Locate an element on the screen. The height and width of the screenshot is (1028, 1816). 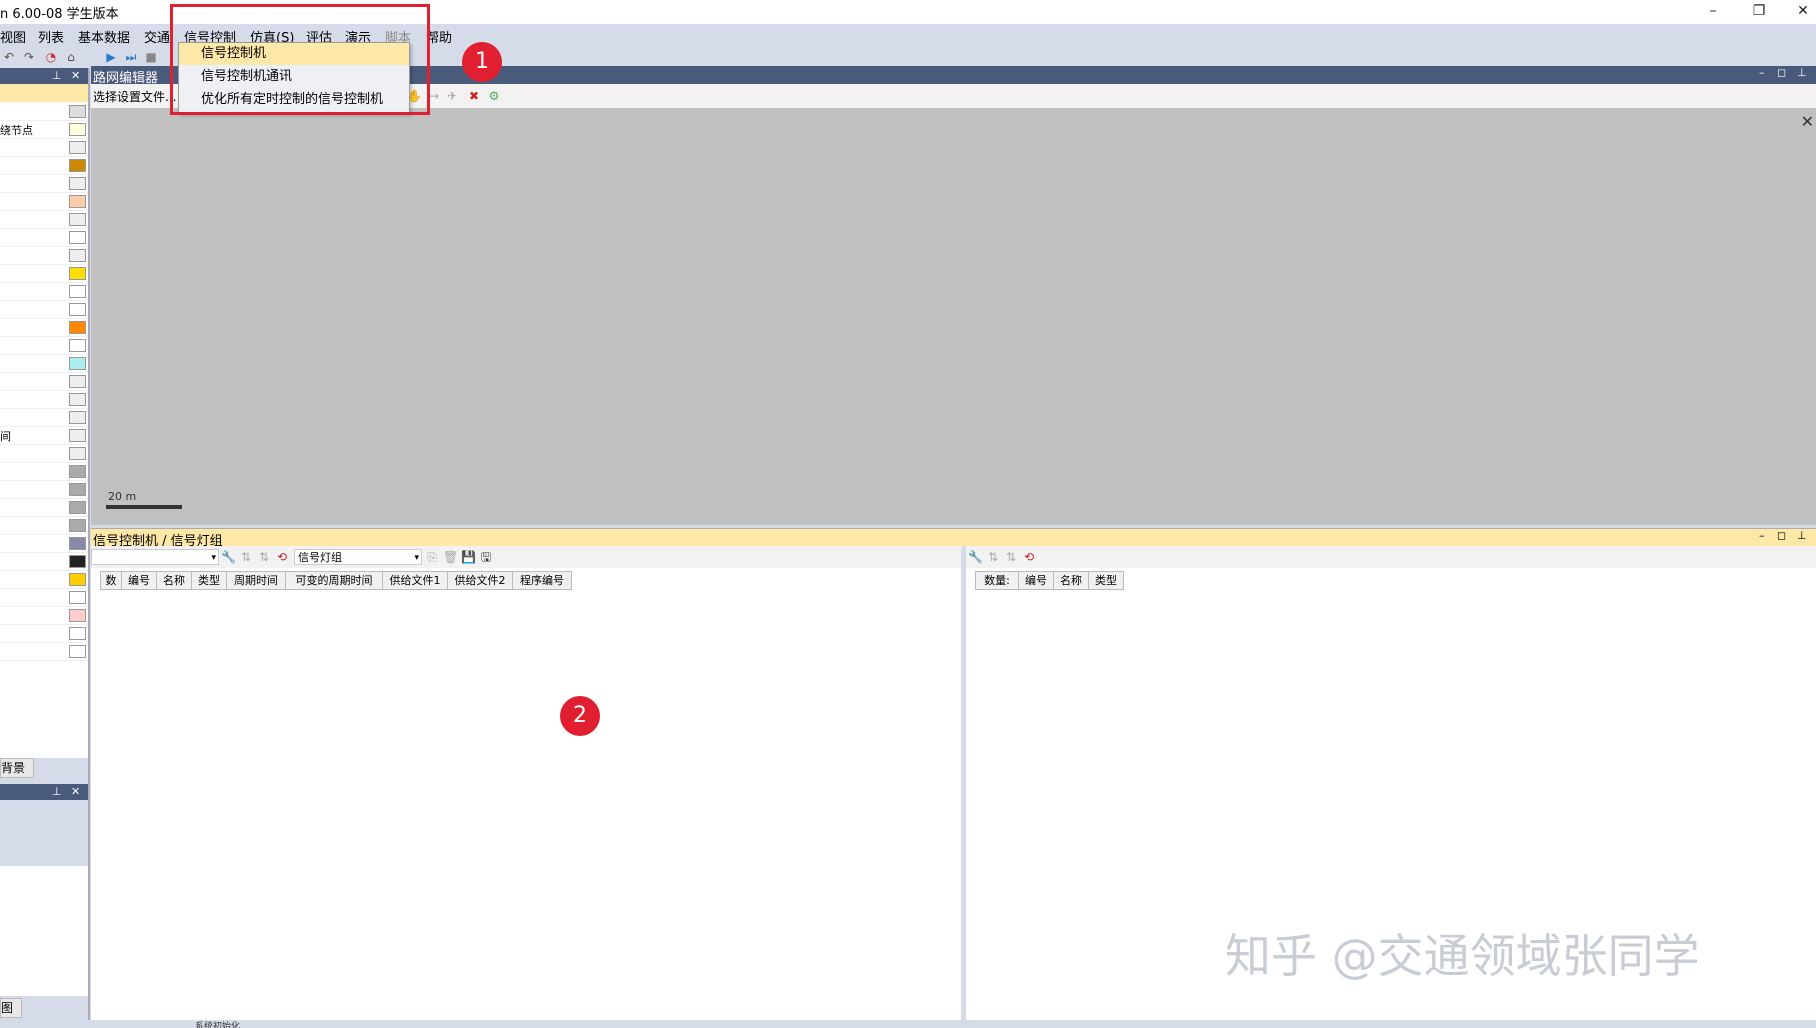
copy-icon: ⎘ is located at coordinates (432, 557).